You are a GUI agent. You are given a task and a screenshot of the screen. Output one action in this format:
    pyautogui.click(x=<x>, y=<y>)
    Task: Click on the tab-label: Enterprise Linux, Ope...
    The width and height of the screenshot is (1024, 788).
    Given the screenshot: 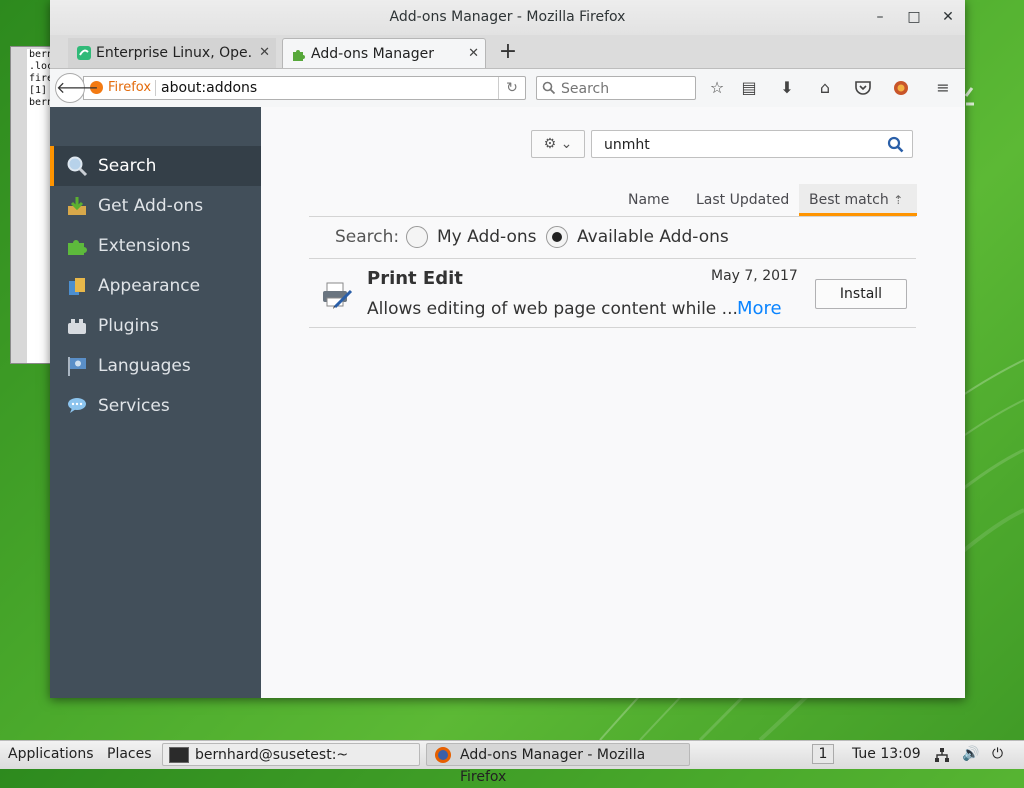 What is the action you would take?
    pyautogui.click(x=174, y=53)
    